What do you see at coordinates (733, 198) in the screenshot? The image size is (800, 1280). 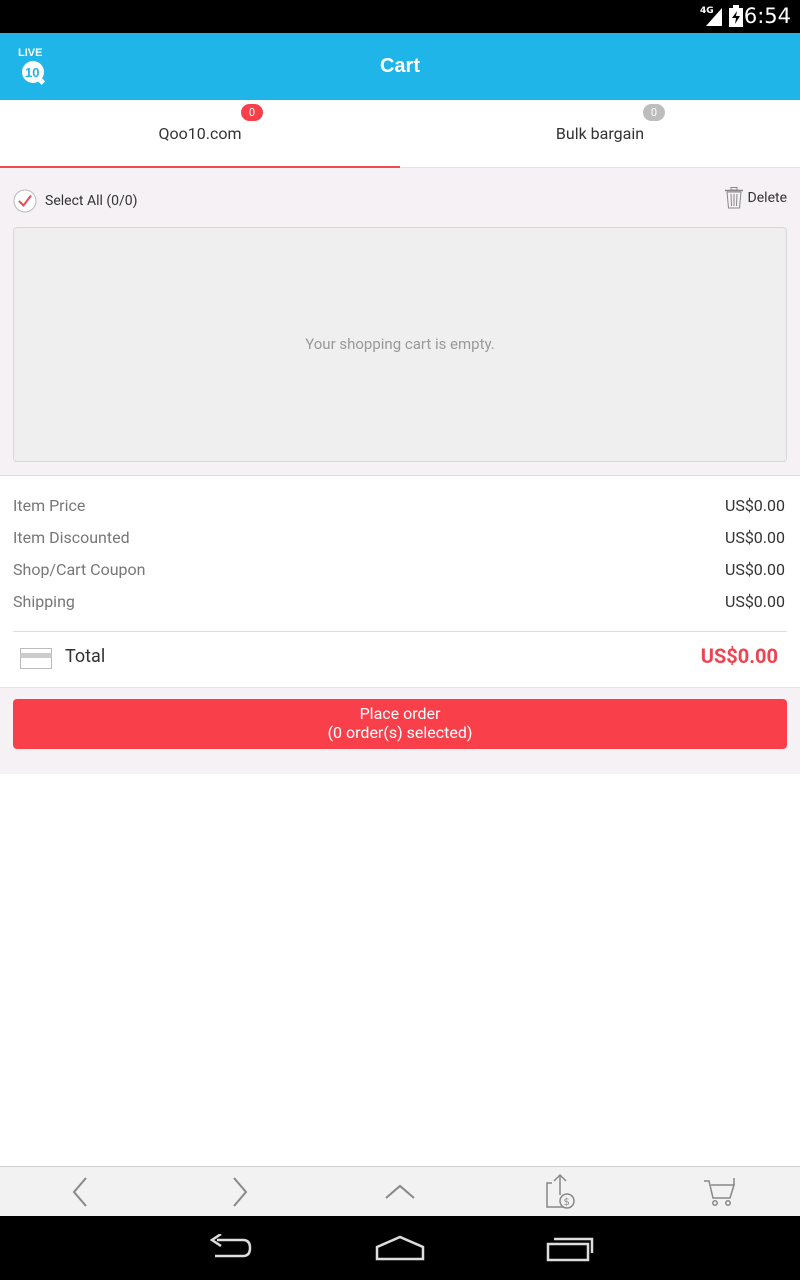 I see `trash-icon` at bounding box center [733, 198].